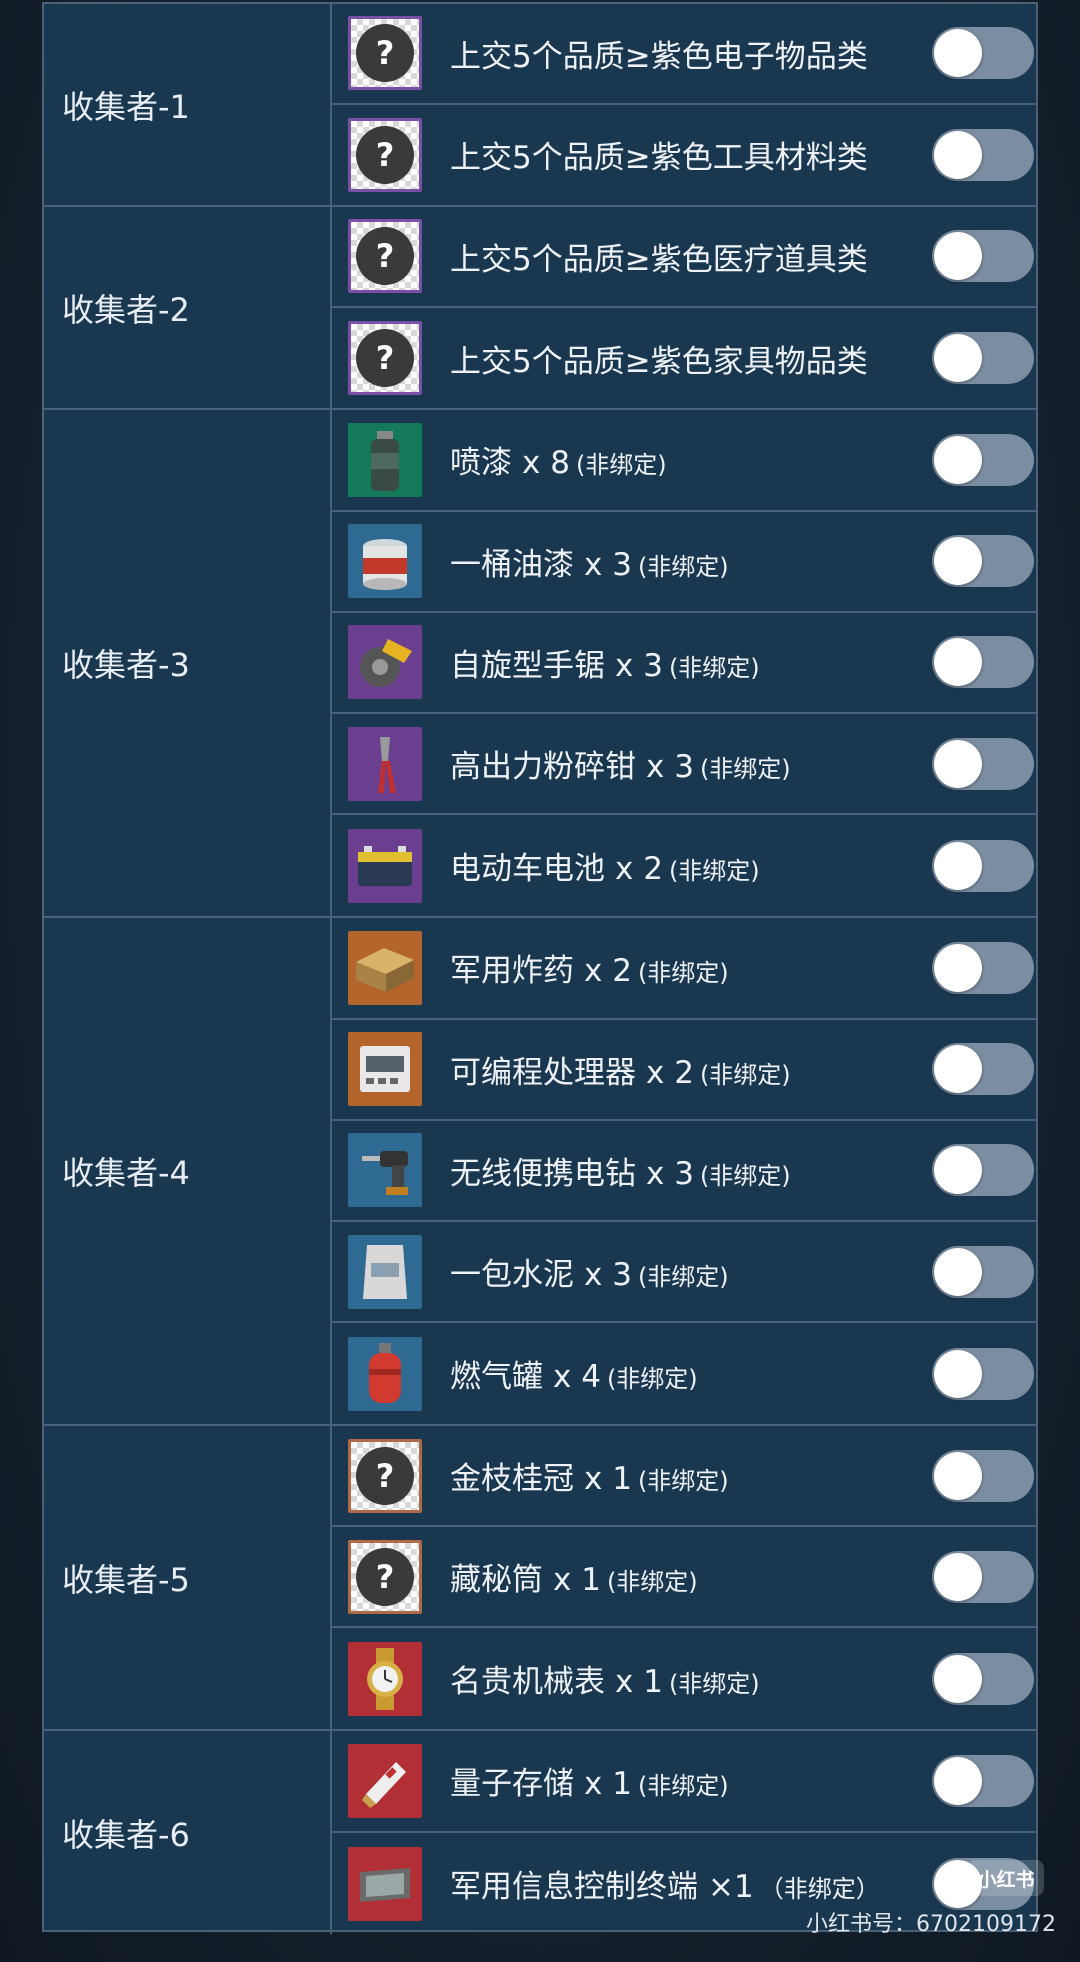 Image resolution: width=1080 pixels, height=1962 pixels. I want to click on item-name: 名贵机械表, so click(527, 1682).